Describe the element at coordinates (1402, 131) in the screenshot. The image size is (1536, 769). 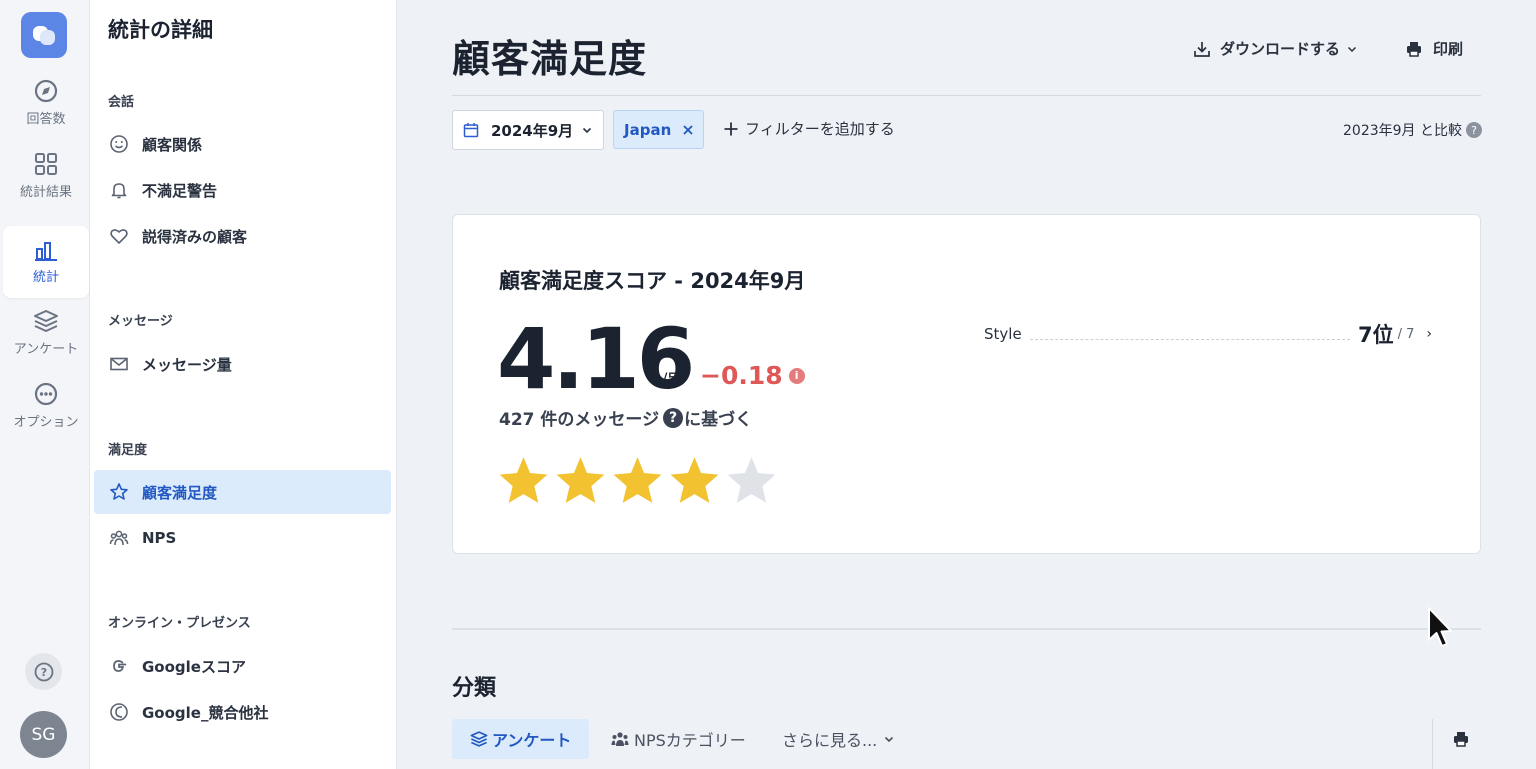
I see `compare-label: 2023年9月 と比較` at that location.